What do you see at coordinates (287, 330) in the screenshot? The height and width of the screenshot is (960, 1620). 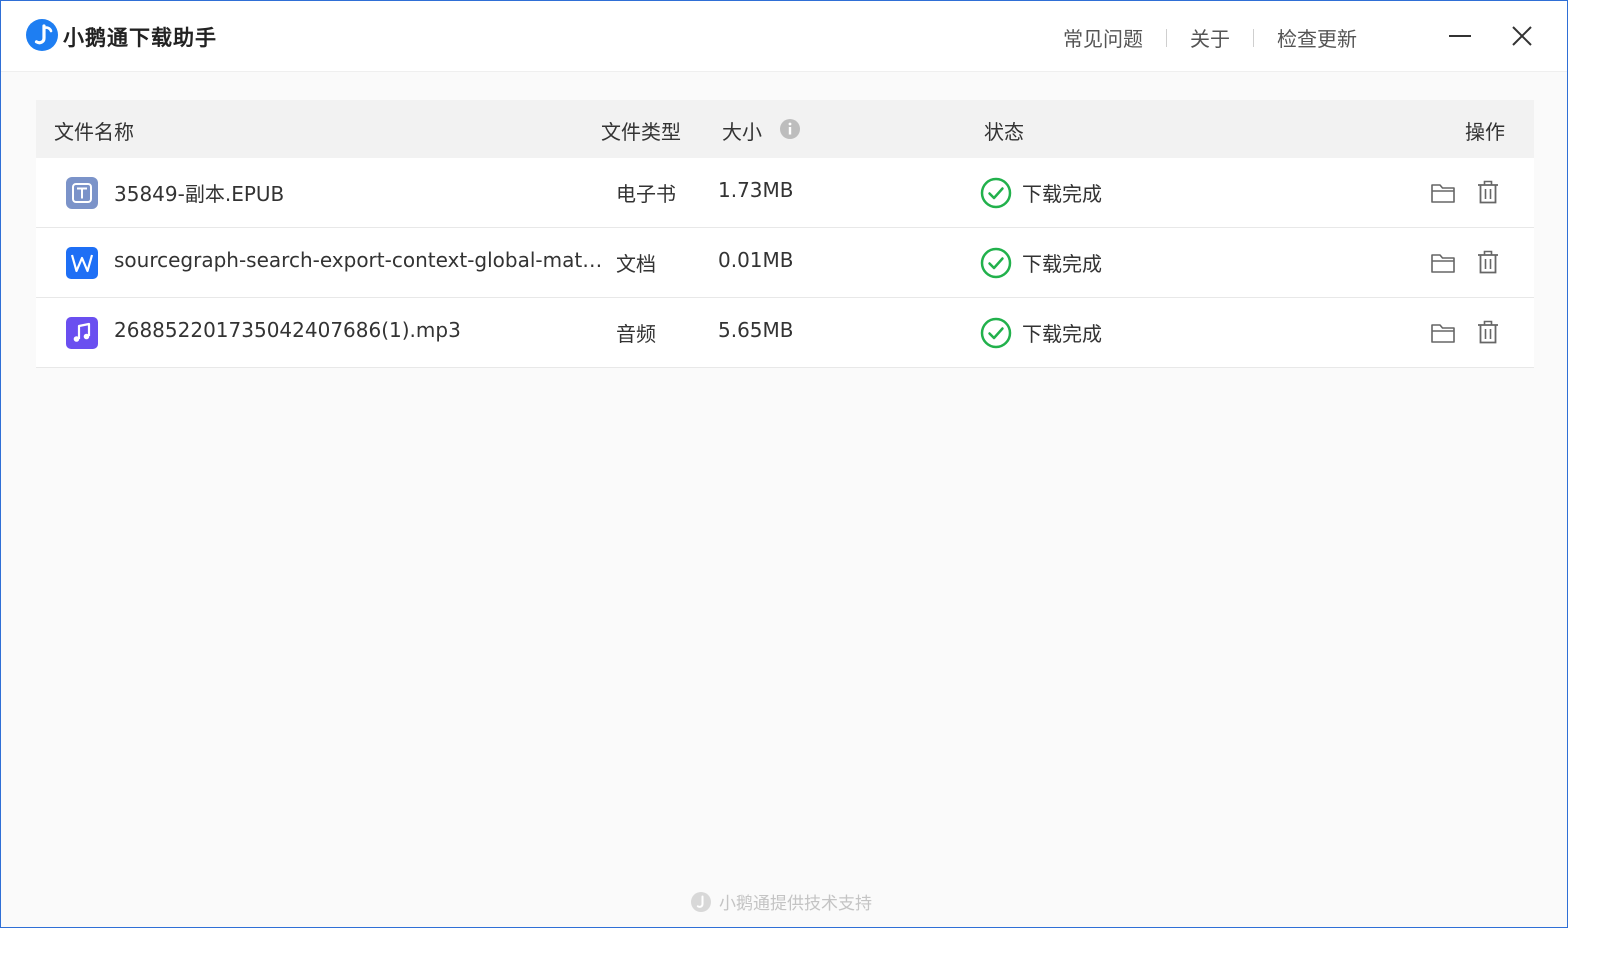 I see `file-name: 268852201735042407686(1).mp3` at bounding box center [287, 330].